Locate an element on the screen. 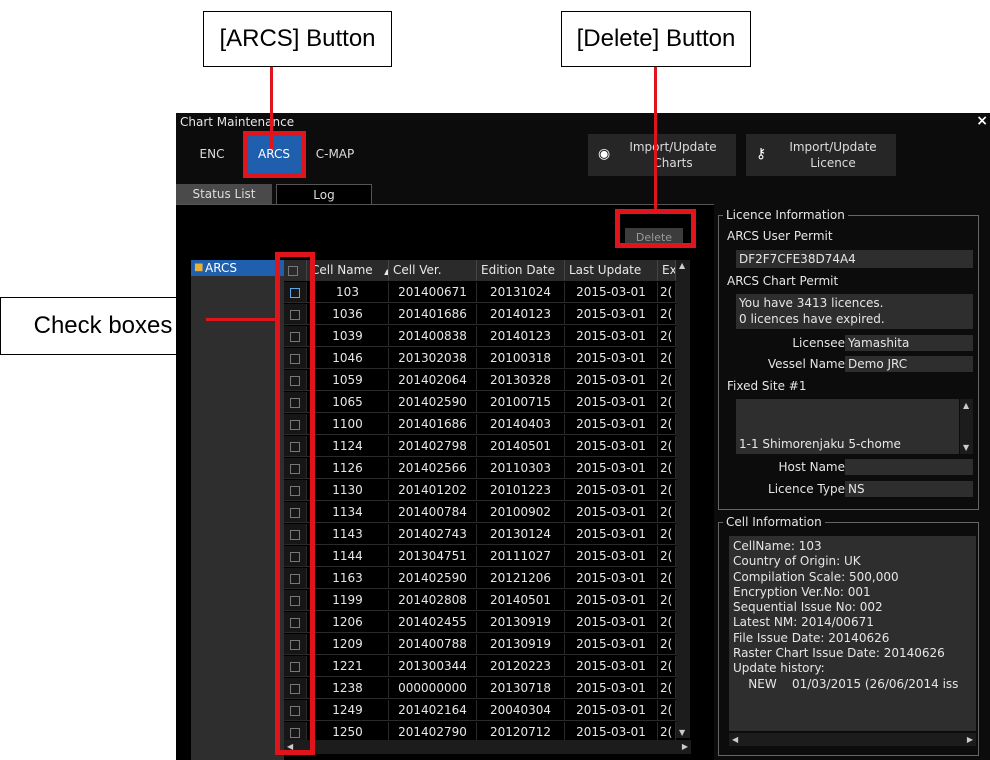 This screenshot has height=760, width=990. cell-cell-ver: 201402590 is located at coordinates (433, 402).